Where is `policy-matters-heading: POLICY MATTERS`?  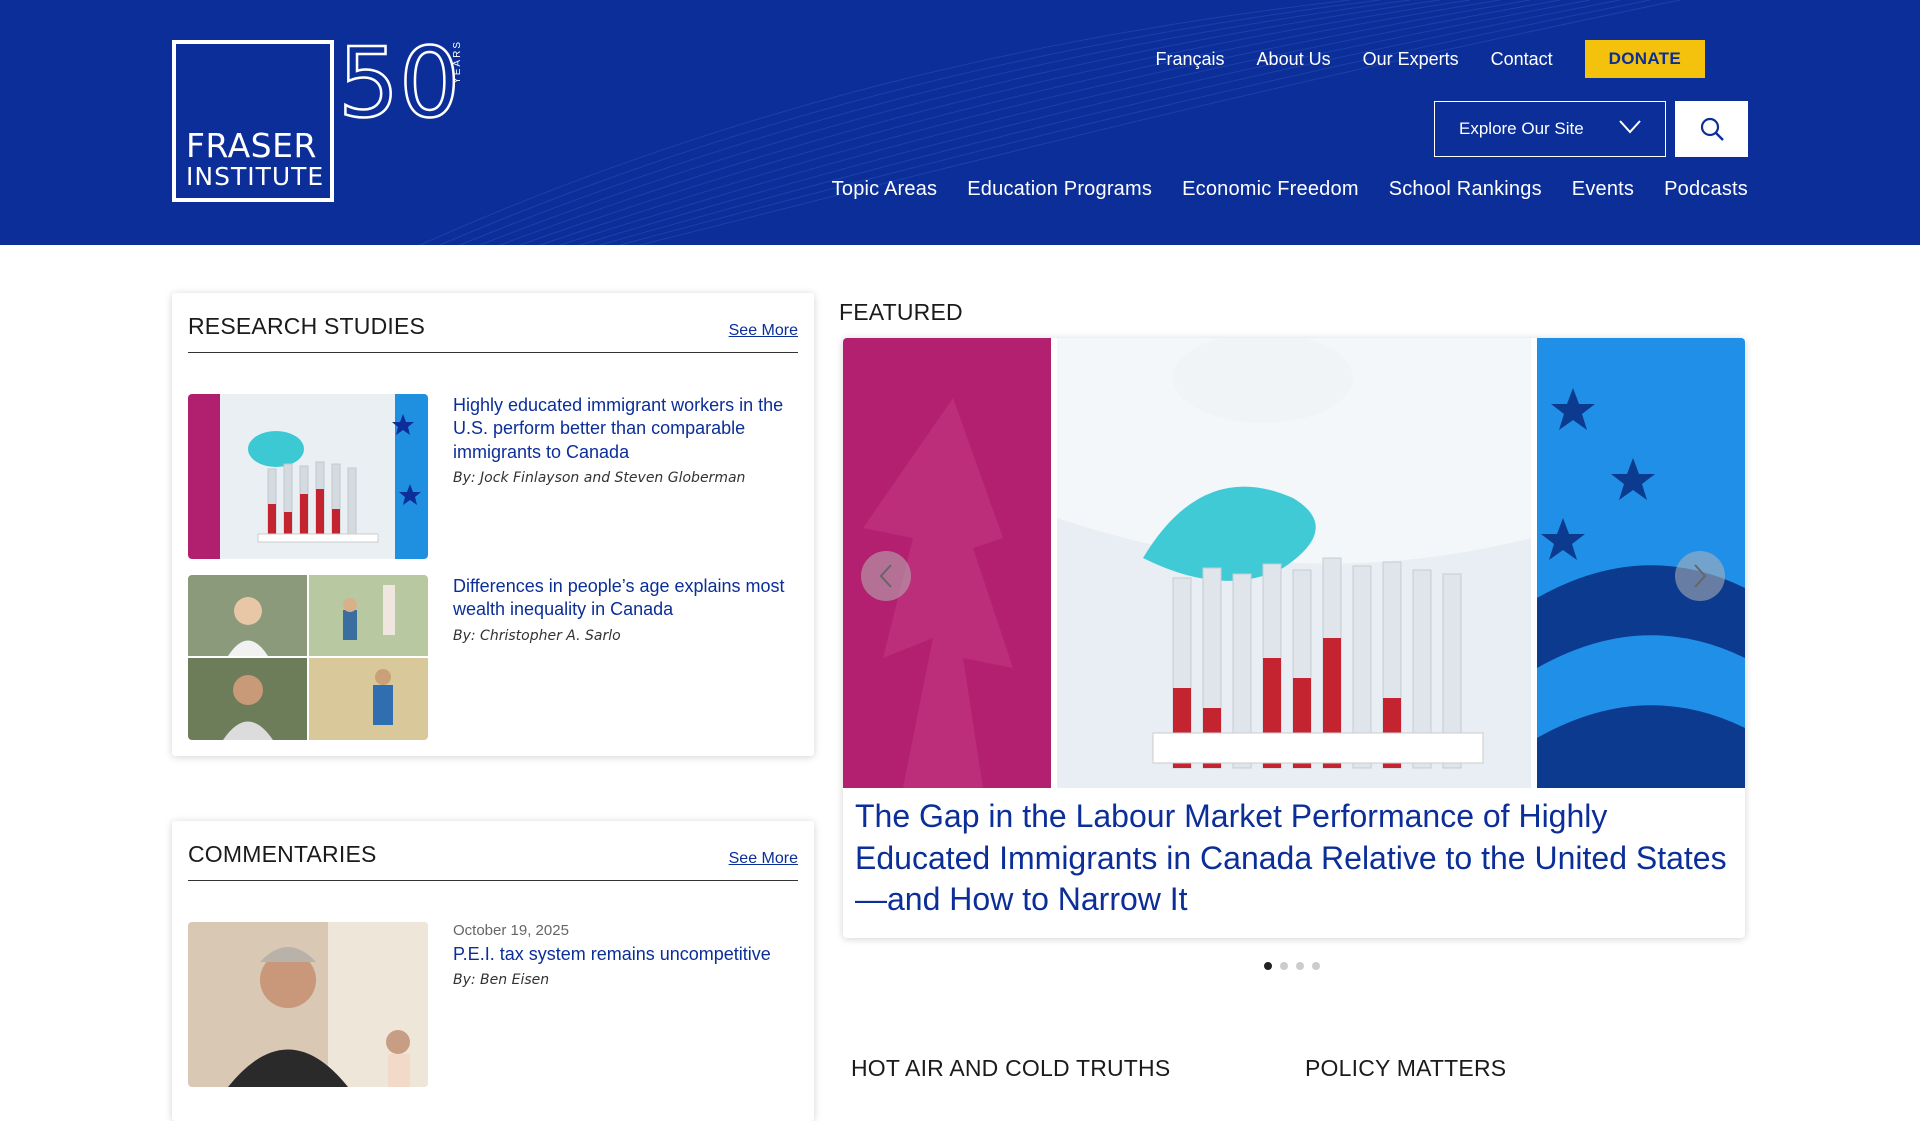 policy-matters-heading: POLICY MATTERS is located at coordinates (1406, 1068).